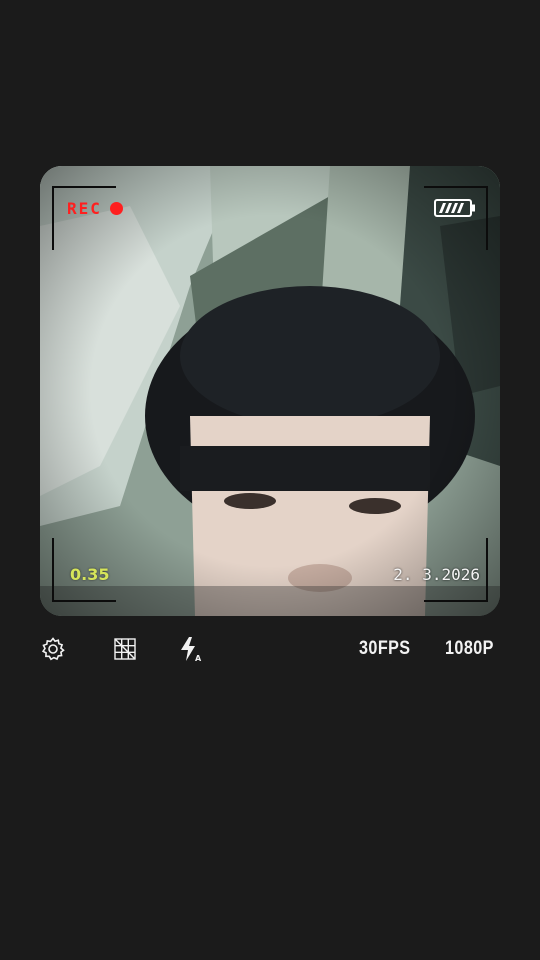  What do you see at coordinates (436, 574) in the screenshot?
I see `date-stamp: 2. 3.2026` at bounding box center [436, 574].